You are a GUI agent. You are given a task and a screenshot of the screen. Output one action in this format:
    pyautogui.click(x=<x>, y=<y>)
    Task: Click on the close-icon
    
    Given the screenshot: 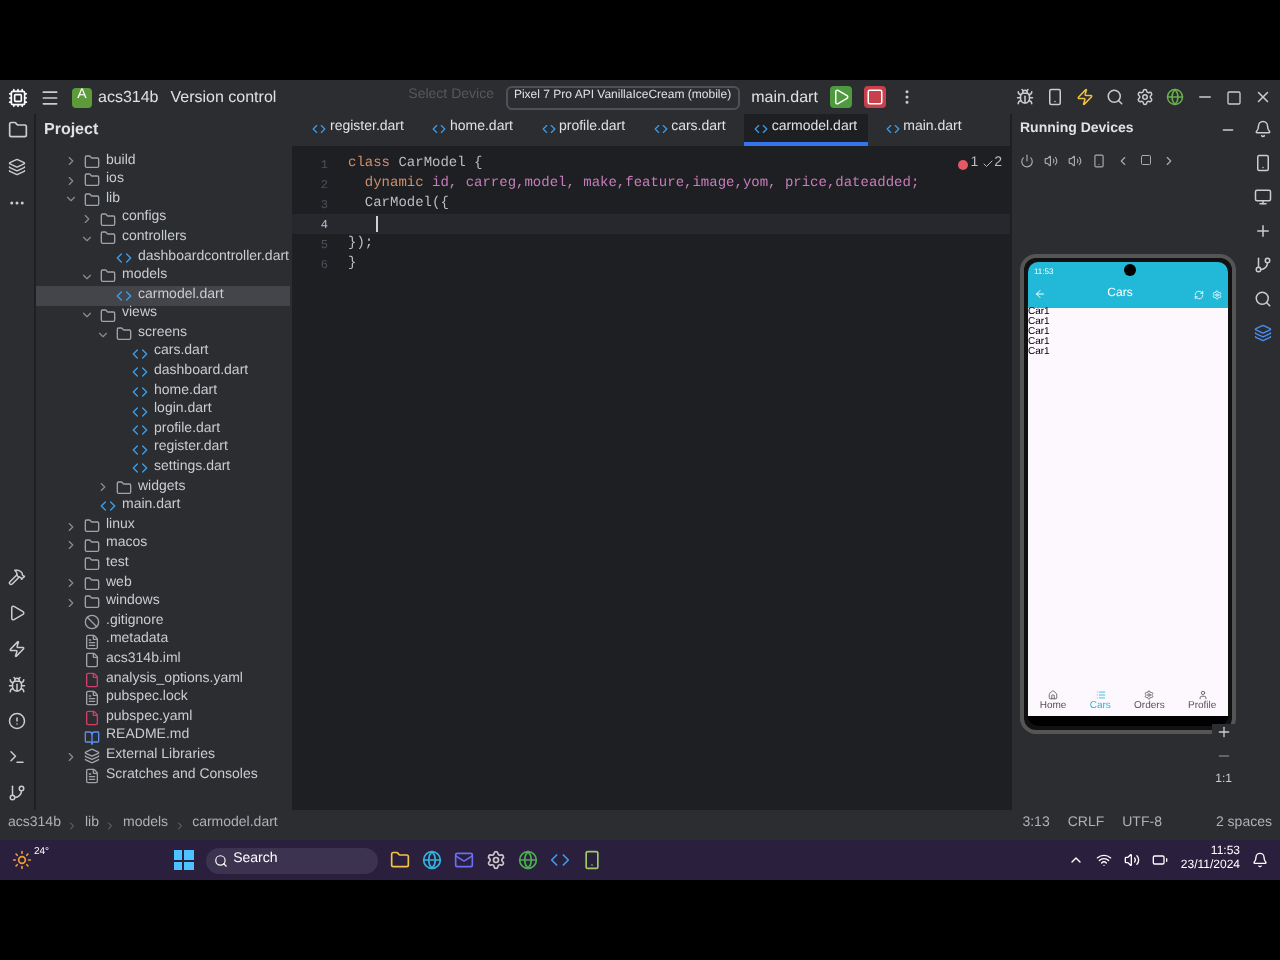 What is the action you would take?
    pyautogui.click(x=1263, y=97)
    